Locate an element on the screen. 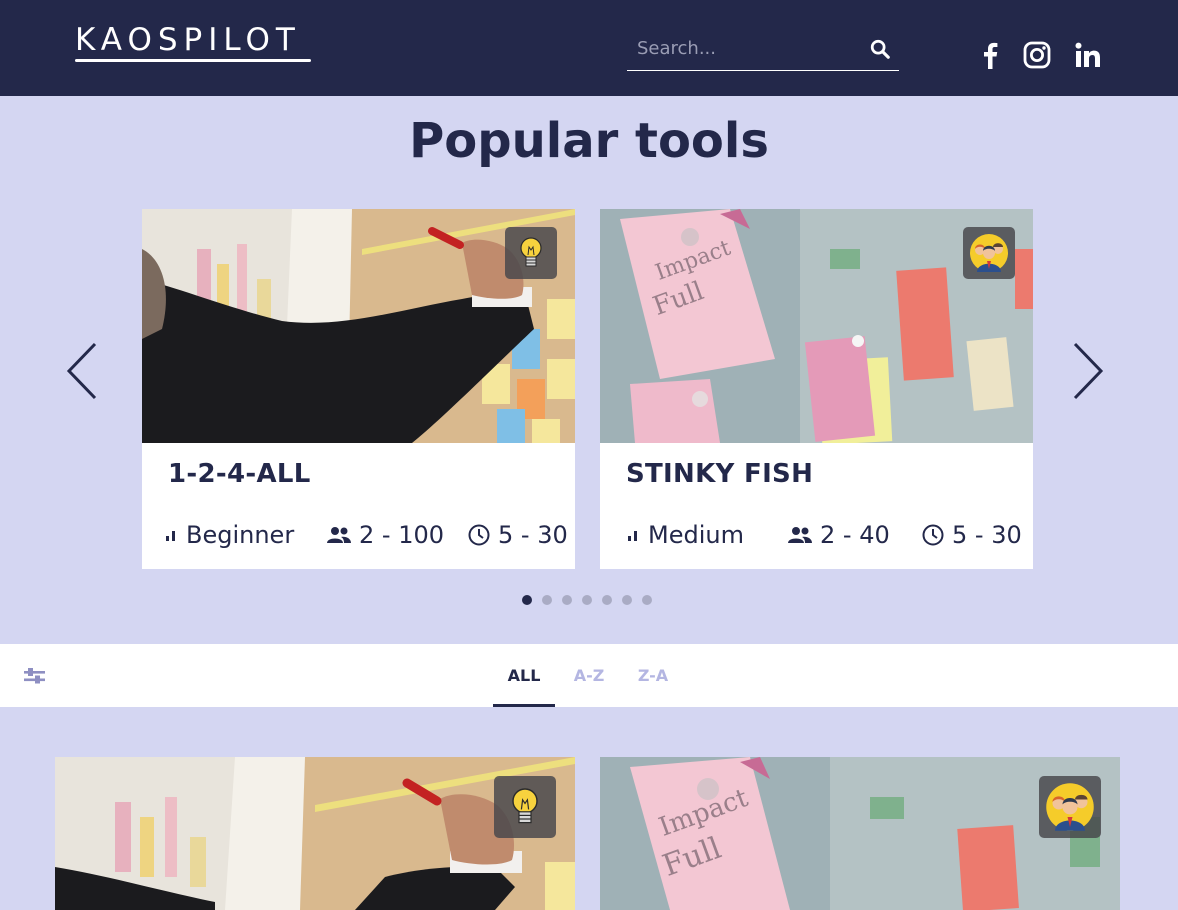 The image size is (1178, 910). level-label: Beginner is located at coordinates (240, 535).